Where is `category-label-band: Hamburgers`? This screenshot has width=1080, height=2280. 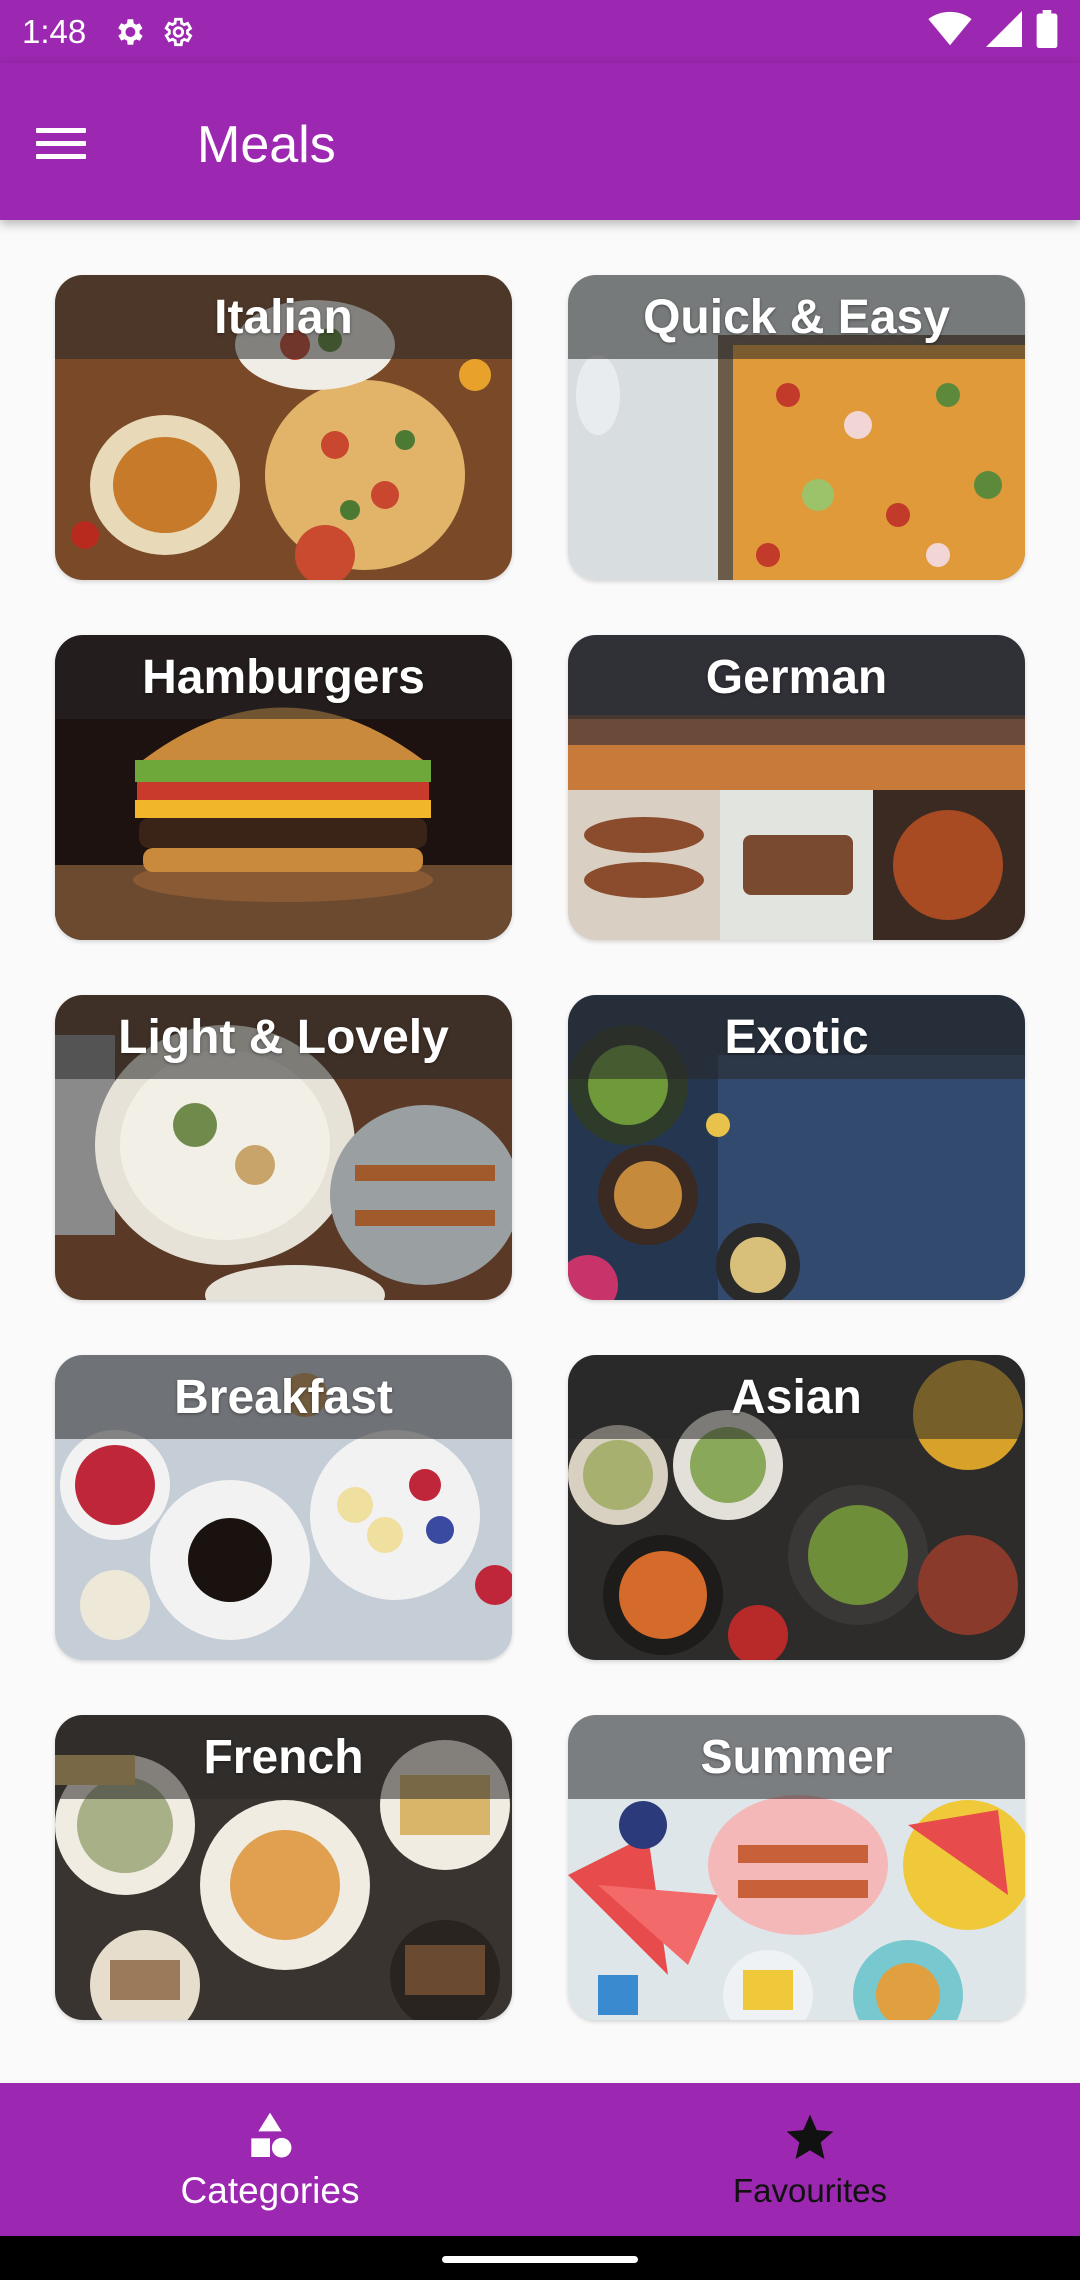
category-label-band: Hamburgers is located at coordinates (283, 677).